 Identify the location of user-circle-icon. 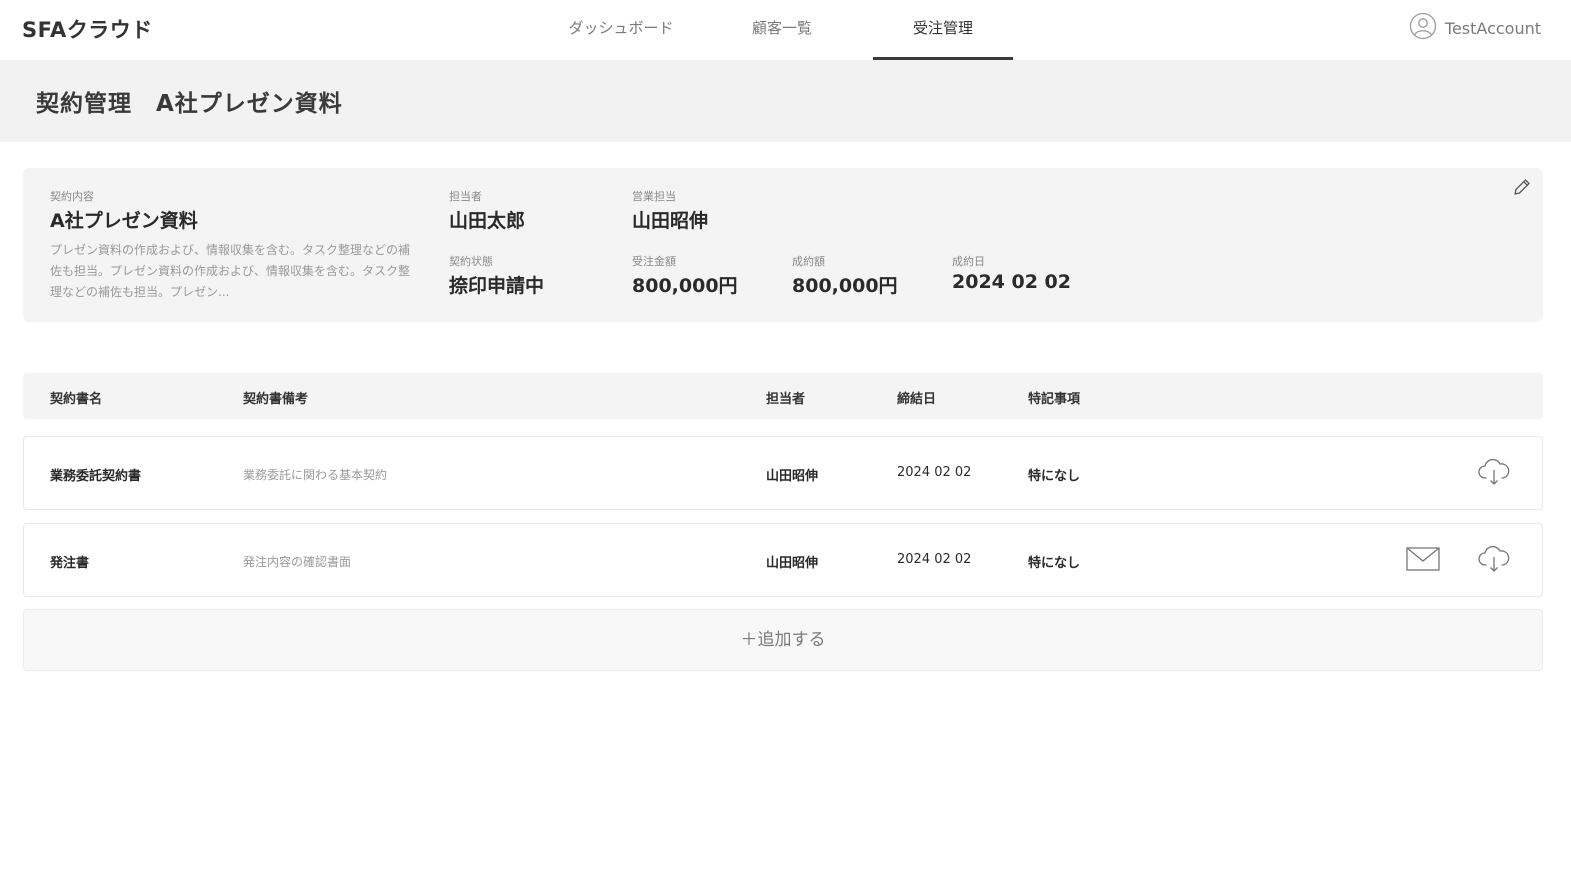
(1423, 28).